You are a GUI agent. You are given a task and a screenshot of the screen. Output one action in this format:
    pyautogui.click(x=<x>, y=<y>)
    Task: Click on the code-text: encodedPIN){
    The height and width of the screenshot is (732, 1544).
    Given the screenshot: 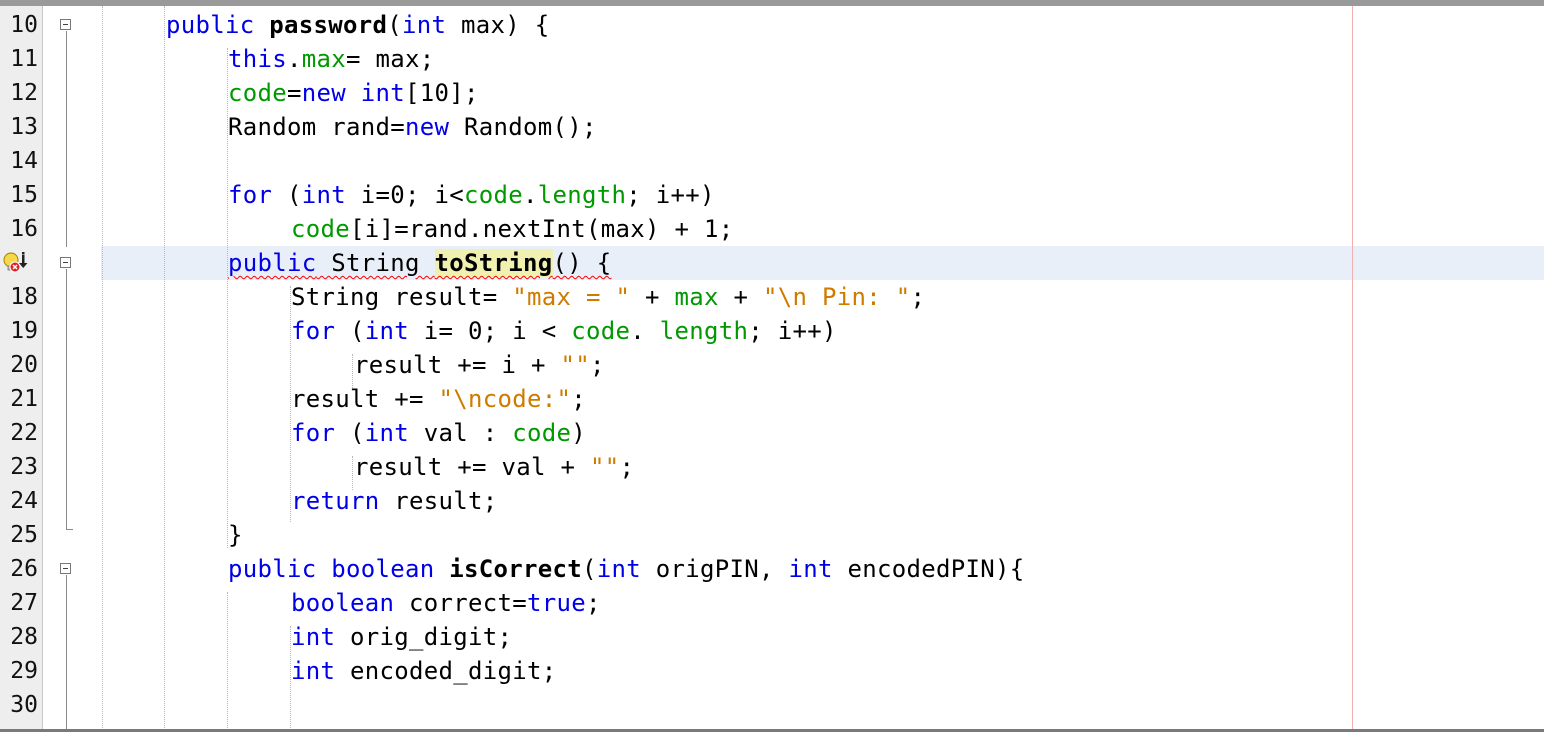 What is the action you would take?
    pyautogui.click(x=928, y=569)
    